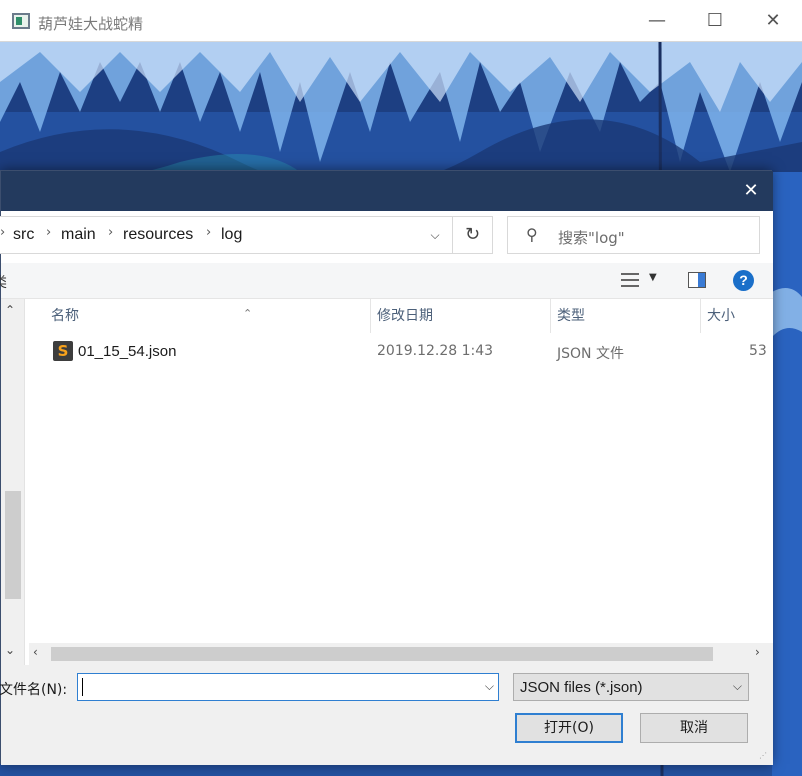  I want to click on dialog-titlebar: ✕, so click(387, 191).